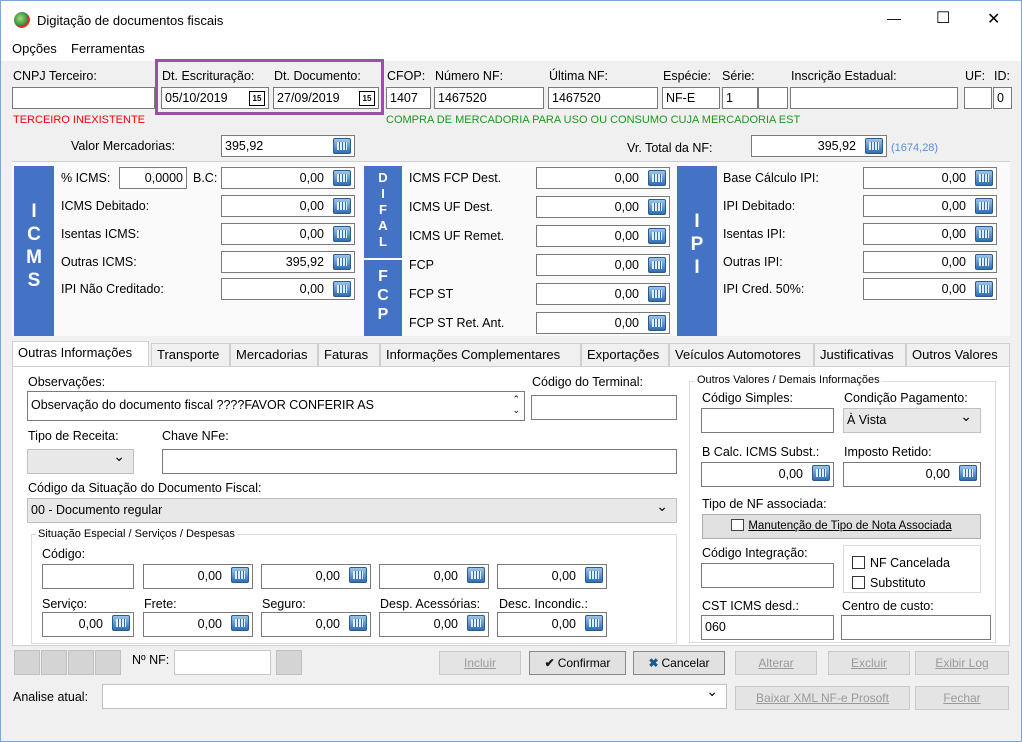  I want to click on valor-mercadorias-input: 395,92, so click(288, 146).